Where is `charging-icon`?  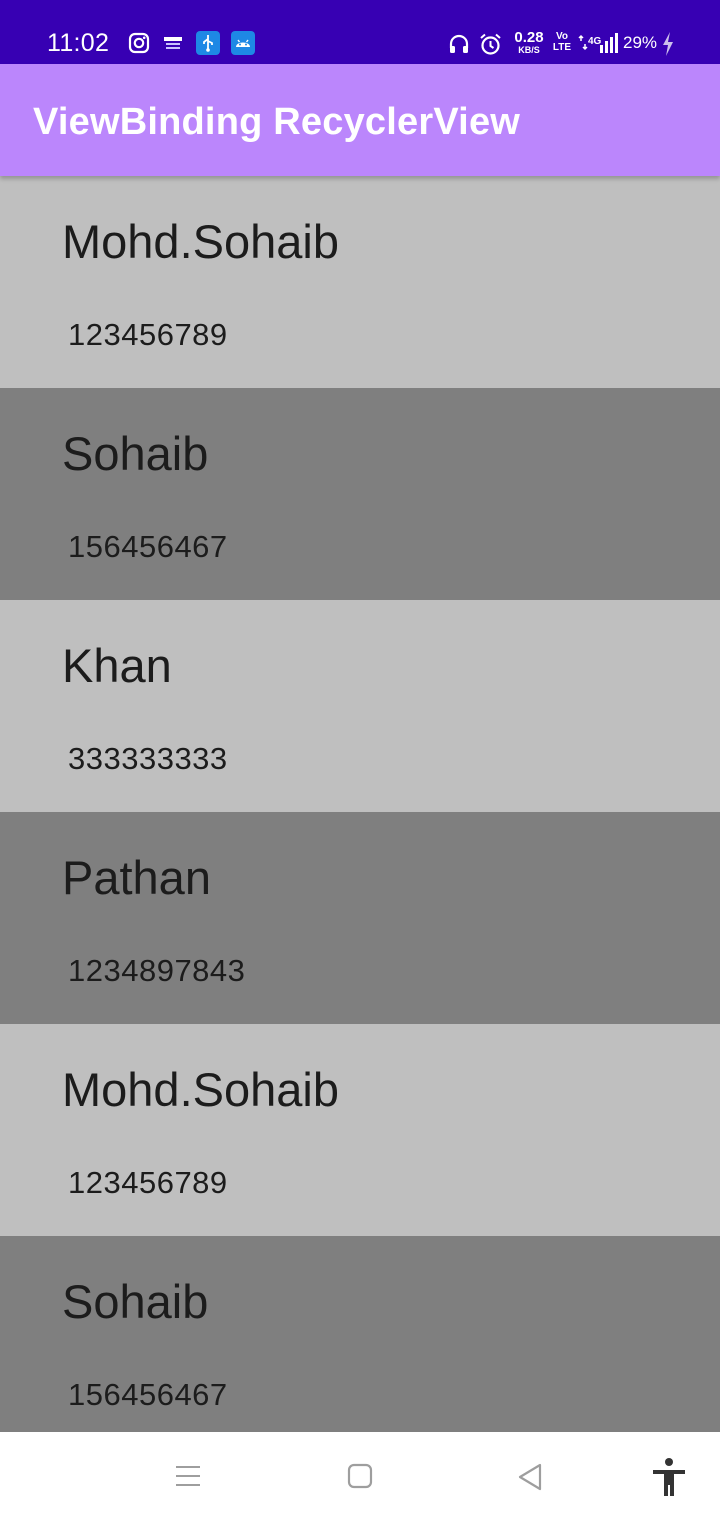
charging-icon is located at coordinates (668, 44).